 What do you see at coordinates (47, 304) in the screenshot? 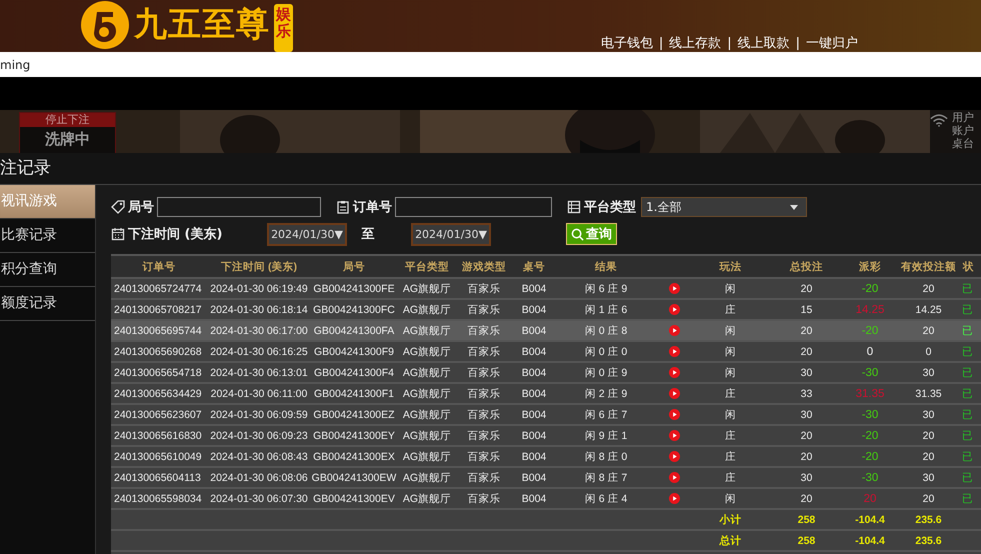
I see `sidebar-item: 额度记录` at bounding box center [47, 304].